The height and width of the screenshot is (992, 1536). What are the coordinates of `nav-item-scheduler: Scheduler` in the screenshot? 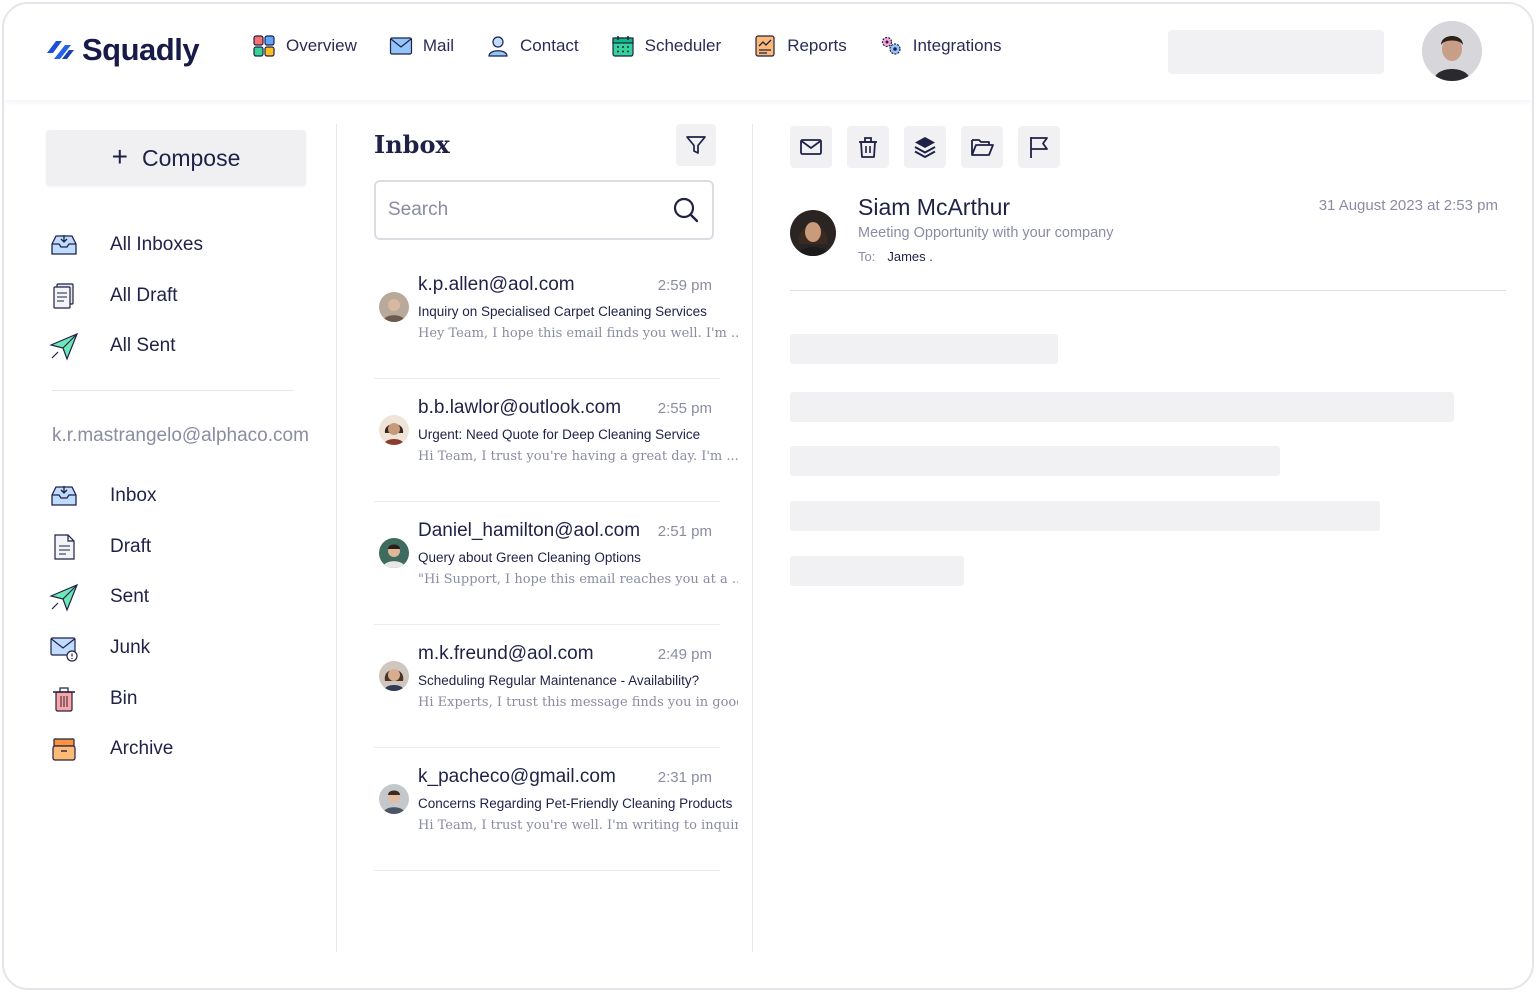 It's located at (666, 46).